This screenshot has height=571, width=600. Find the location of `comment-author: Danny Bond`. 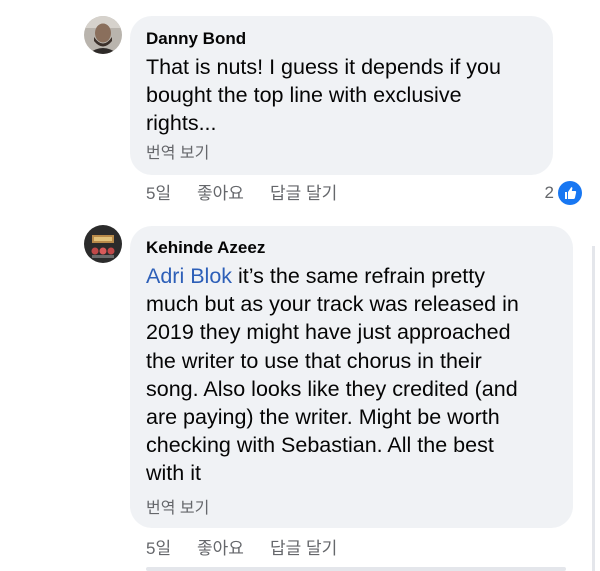

comment-author: Danny Bond is located at coordinates (196, 39).